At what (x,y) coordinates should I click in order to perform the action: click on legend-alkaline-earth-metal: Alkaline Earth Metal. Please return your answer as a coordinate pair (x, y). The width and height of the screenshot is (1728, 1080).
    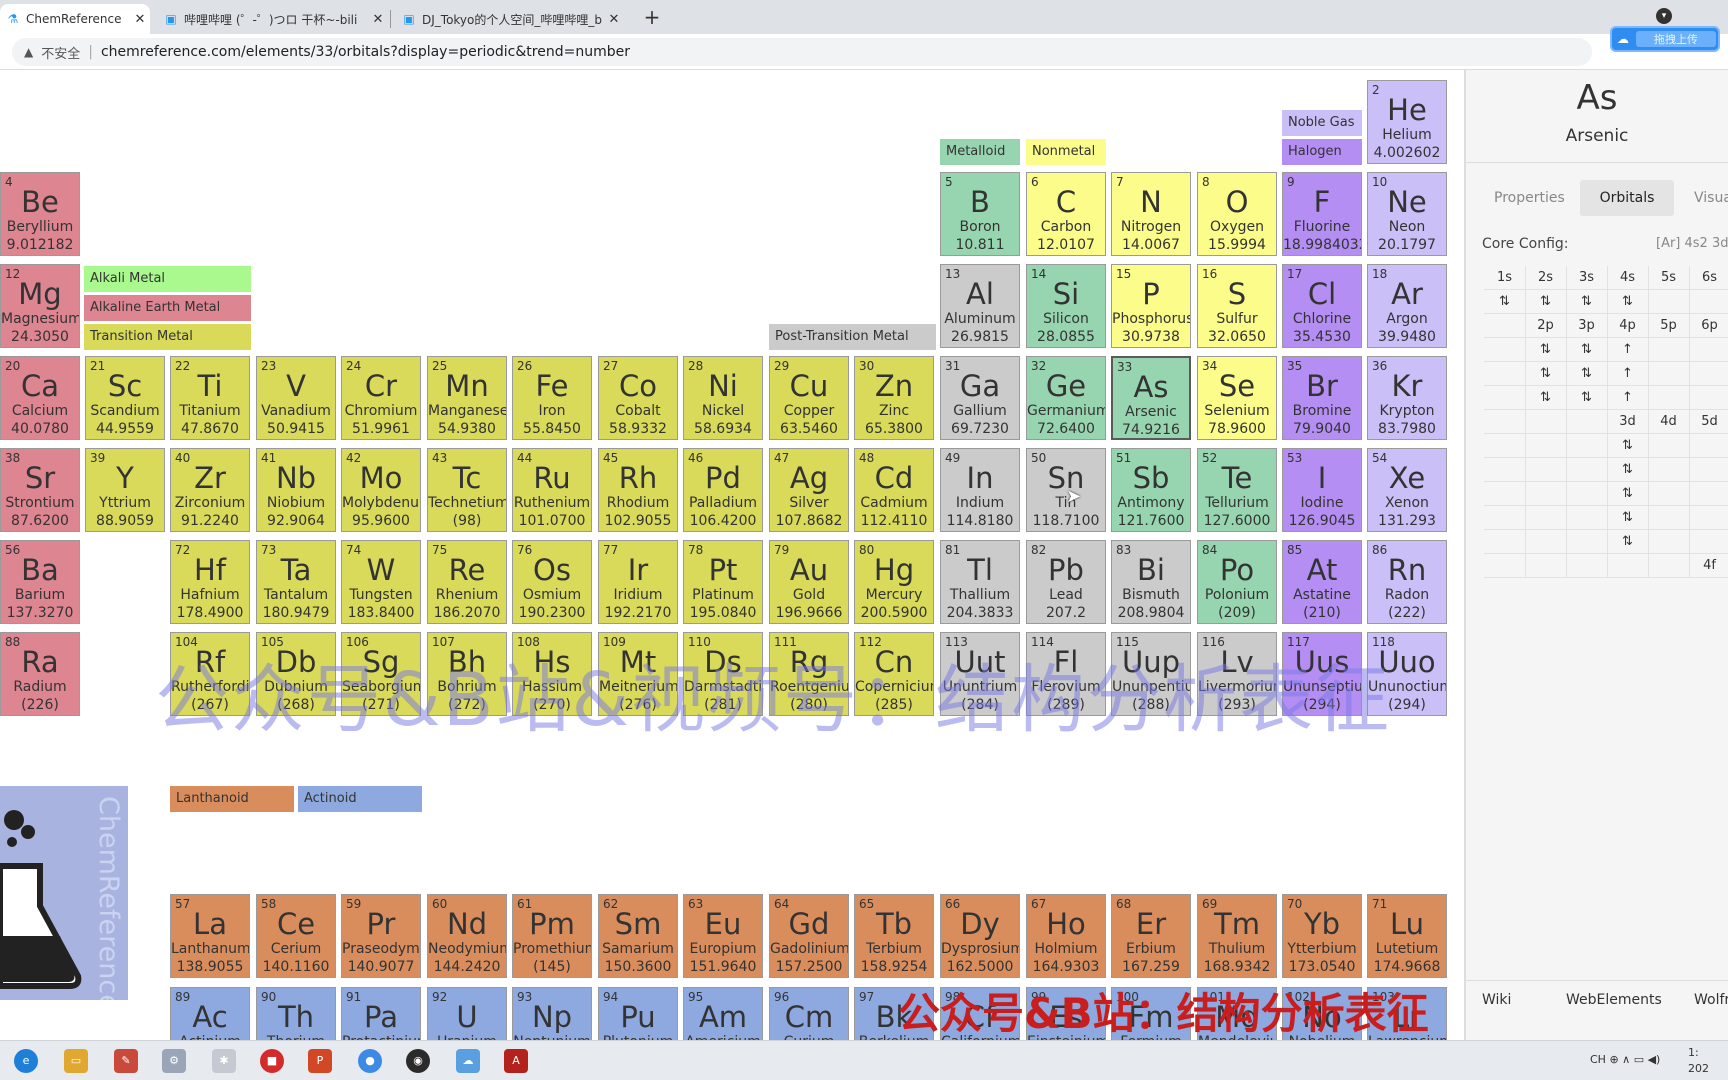
    Looking at the image, I should click on (167, 308).